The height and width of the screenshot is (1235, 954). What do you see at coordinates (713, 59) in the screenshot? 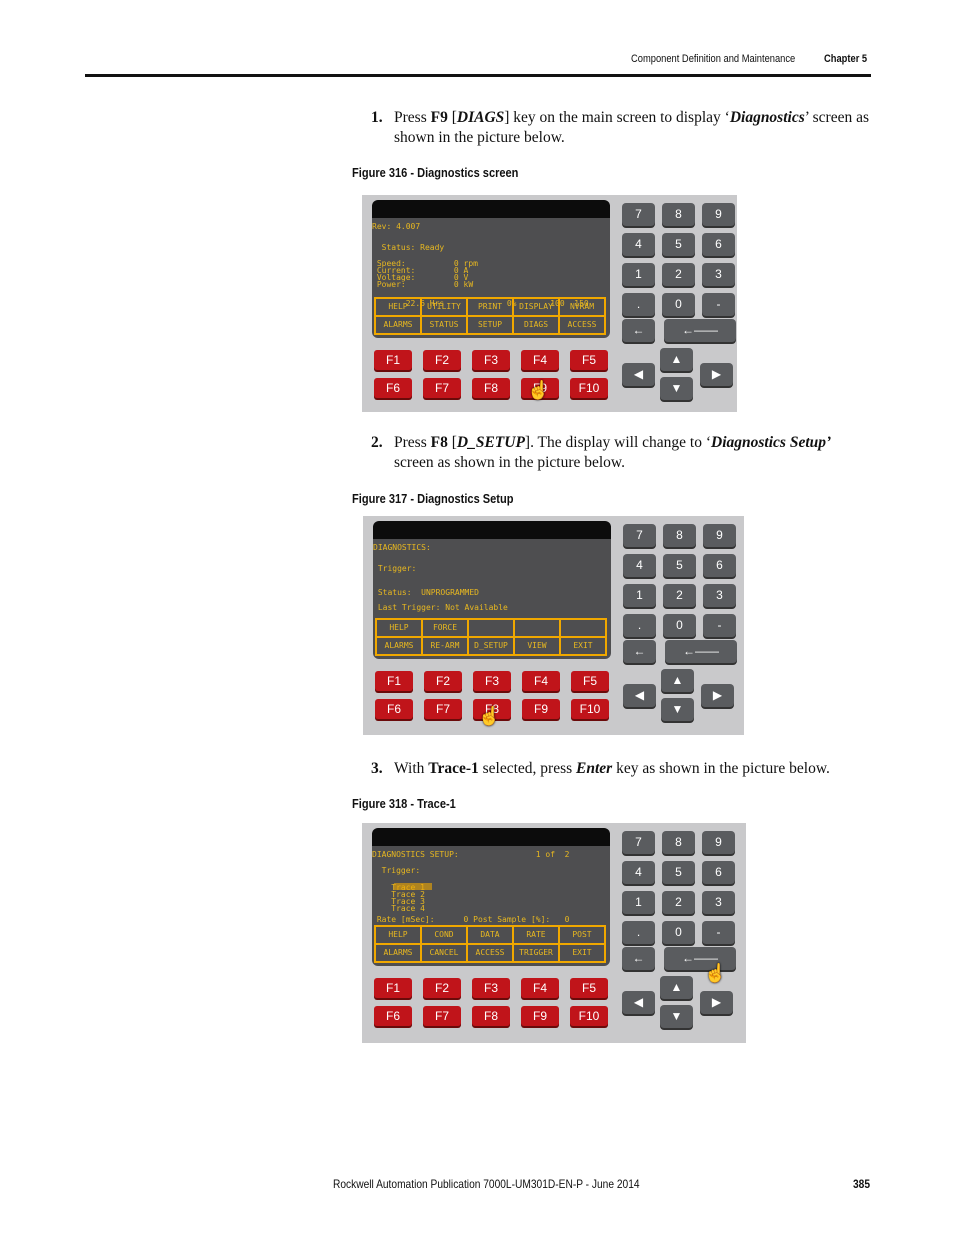
I see `running-header-section: Component Definition and Maintenance` at bounding box center [713, 59].